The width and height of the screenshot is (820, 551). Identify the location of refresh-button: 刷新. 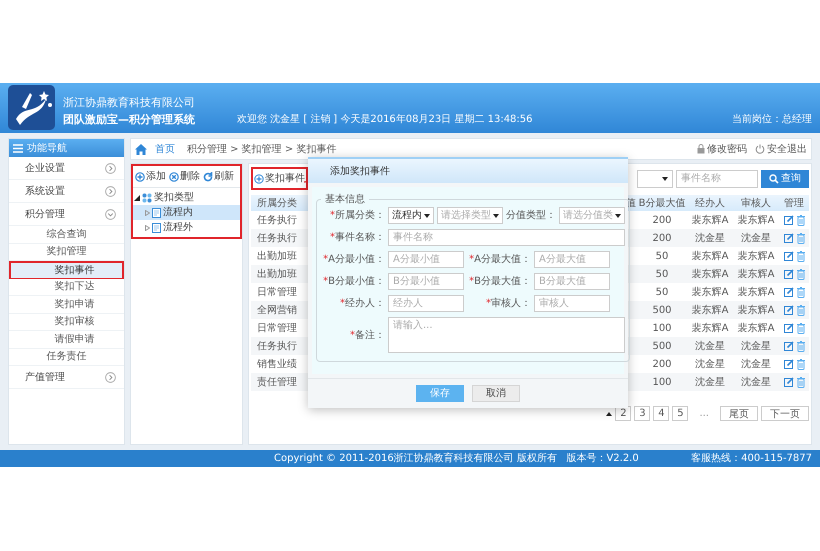
(218, 176).